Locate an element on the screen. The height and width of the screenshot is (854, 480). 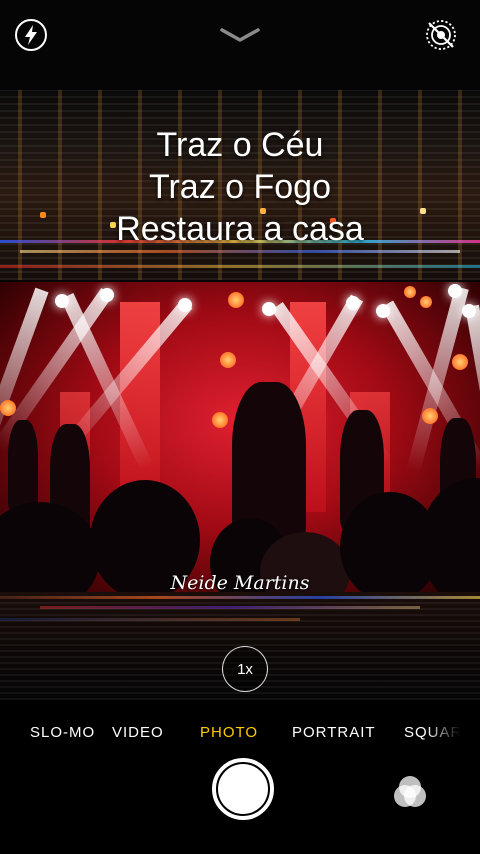
zoom-button: 1x is located at coordinates (245, 669).